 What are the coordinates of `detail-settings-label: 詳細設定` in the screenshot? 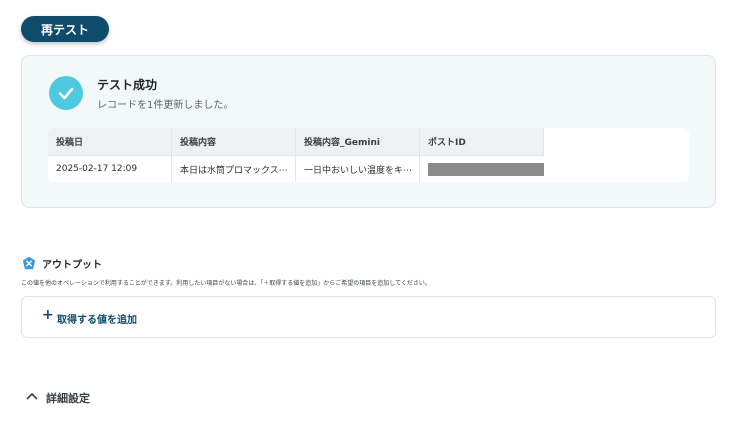 It's located at (68, 398).